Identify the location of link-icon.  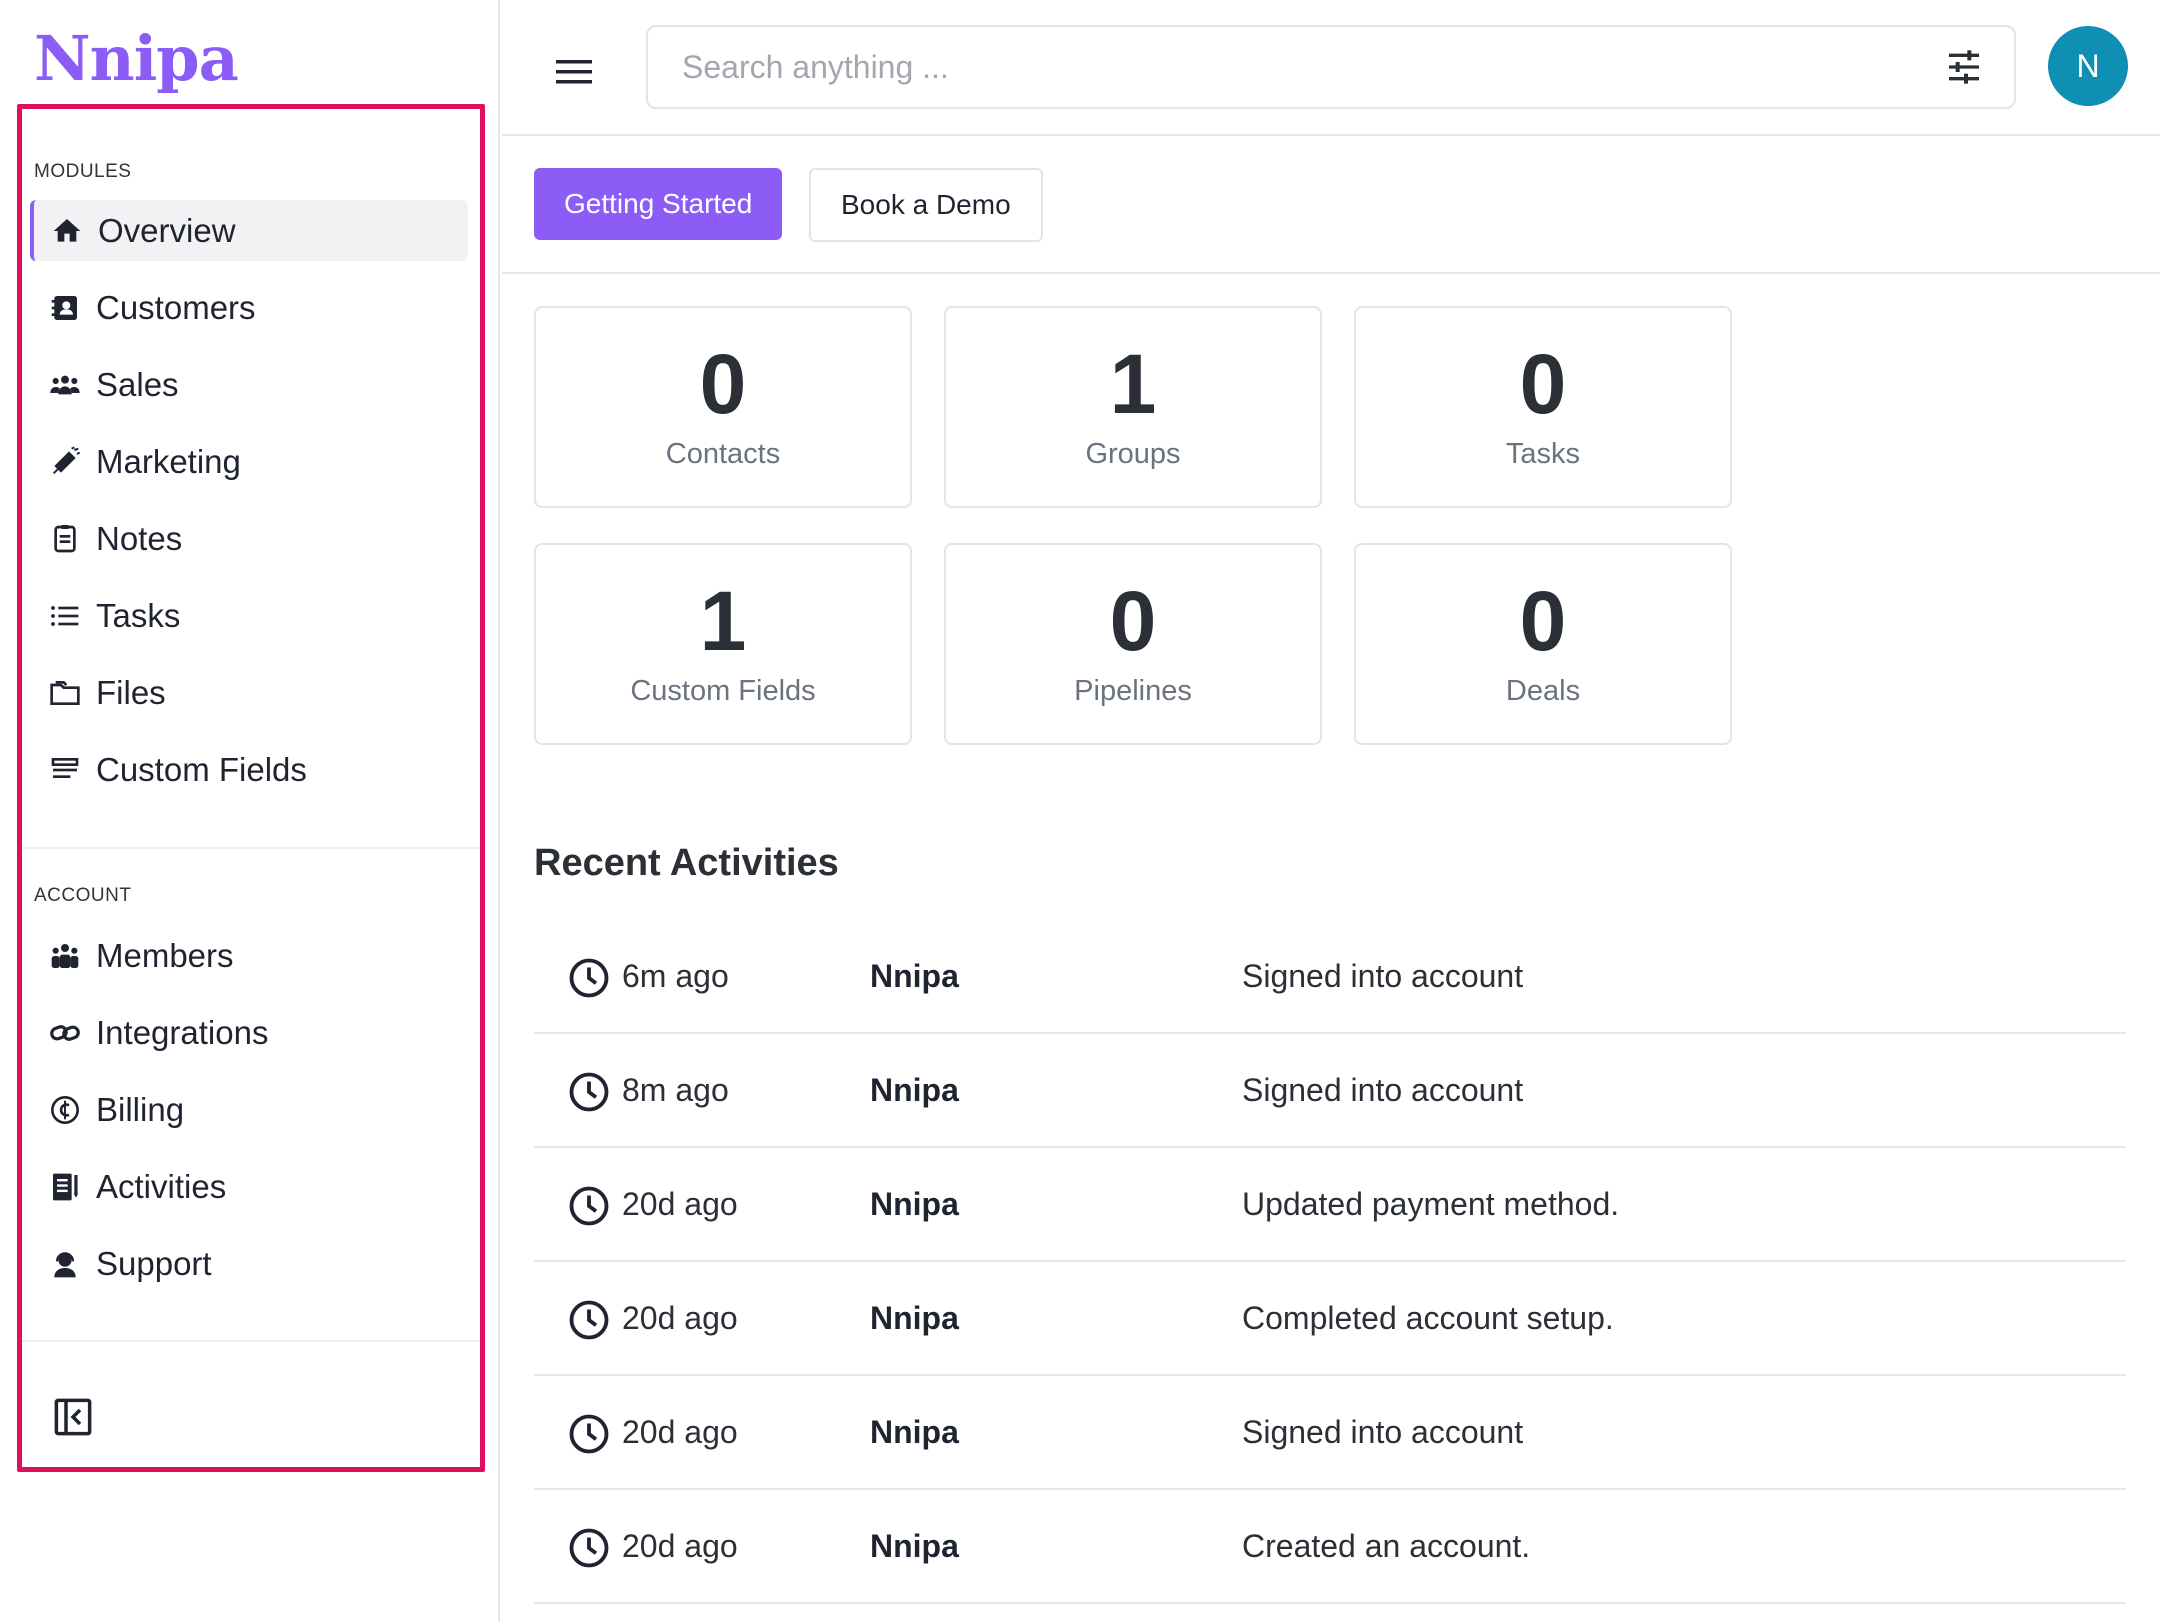
(65, 1033).